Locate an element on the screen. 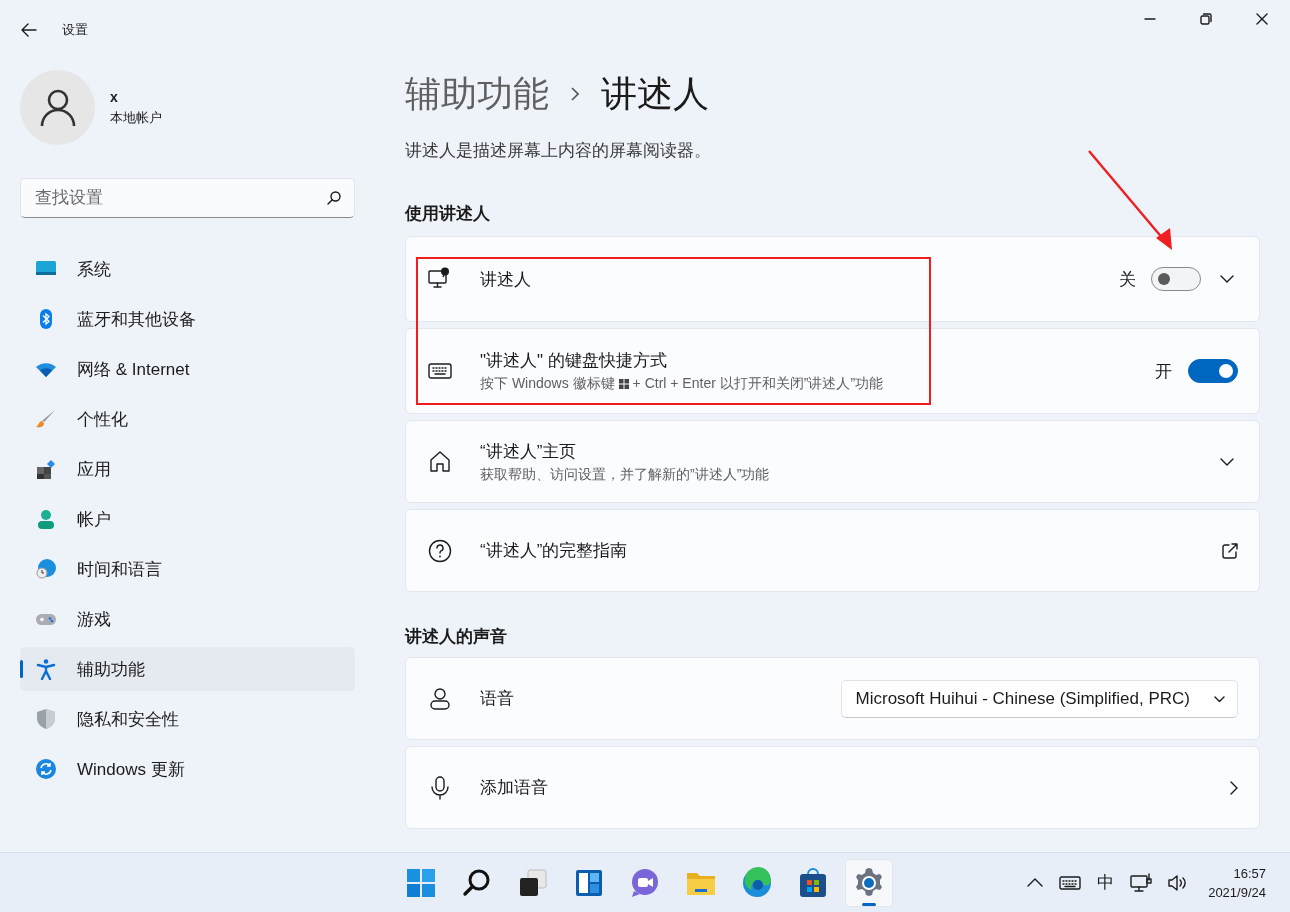 The width and height of the screenshot is (1290, 912). description: 讲述人是描述屏幕上内容的屏幕阅读器。 is located at coordinates (558, 151).